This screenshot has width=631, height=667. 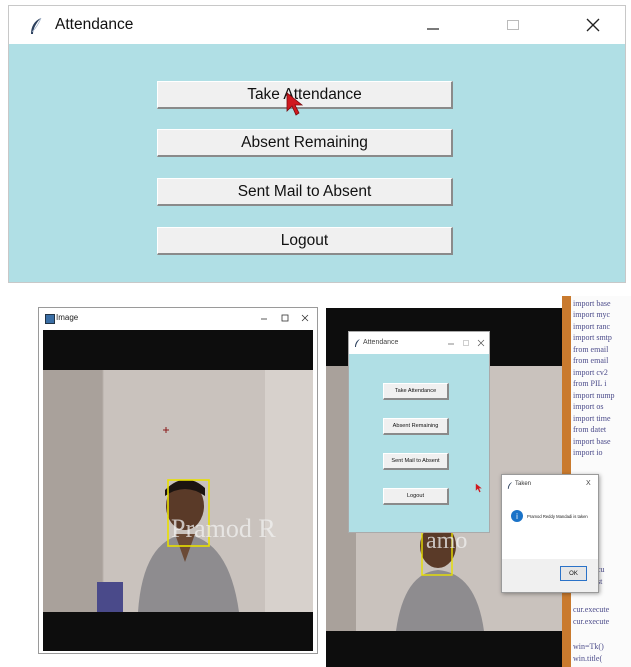 What do you see at coordinates (523, 484) in the screenshot?
I see `dialog-title: Taken` at bounding box center [523, 484].